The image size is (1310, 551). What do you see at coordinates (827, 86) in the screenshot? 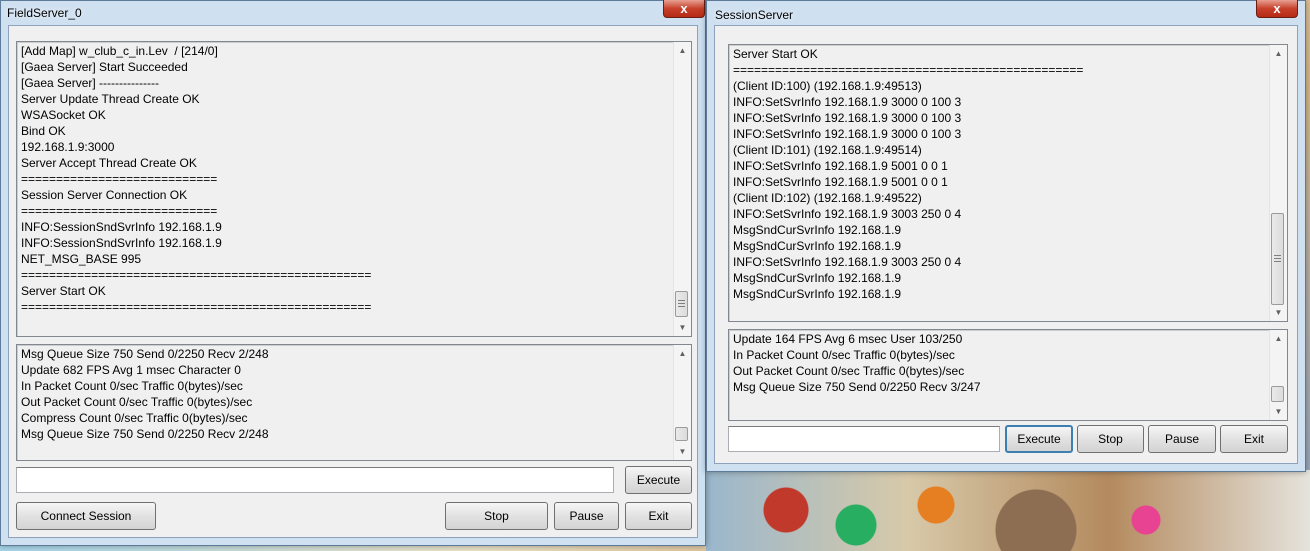
I see `log-line: (Client ID:100) (192.168.1.9:49513)` at bounding box center [827, 86].